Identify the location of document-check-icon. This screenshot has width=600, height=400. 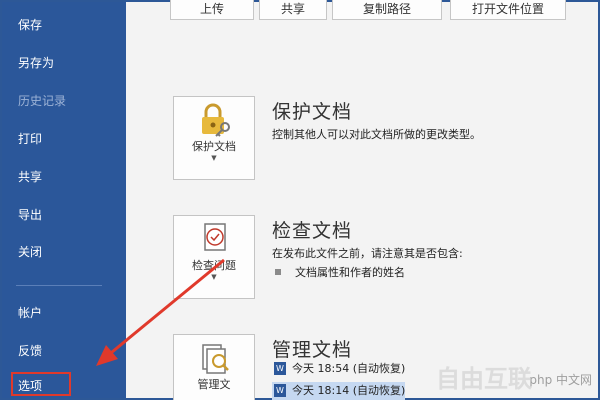
(215, 237).